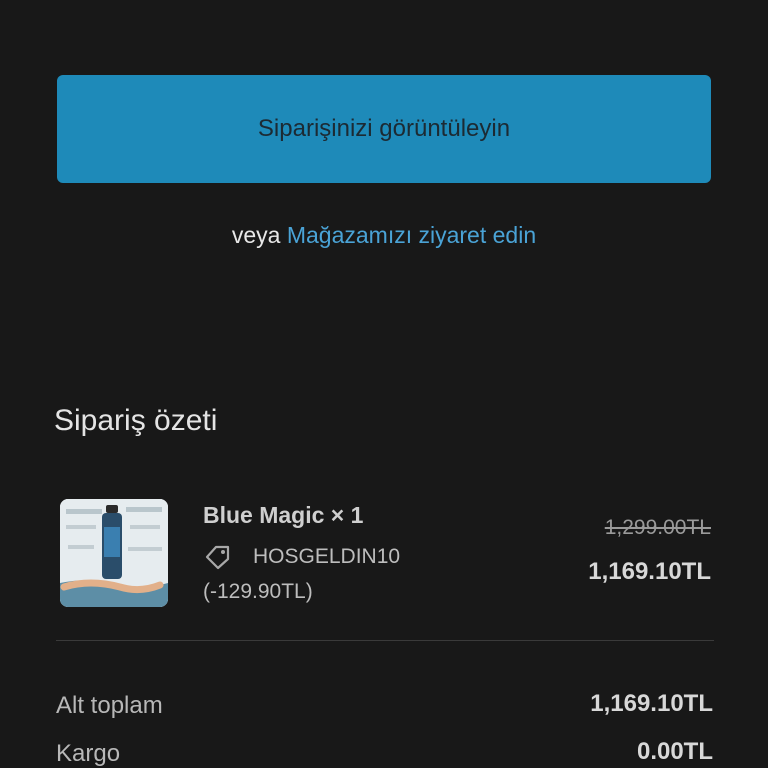 The height and width of the screenshot is (768, 768). I want to click on shipping-label: Kargo, so click(88, 753).